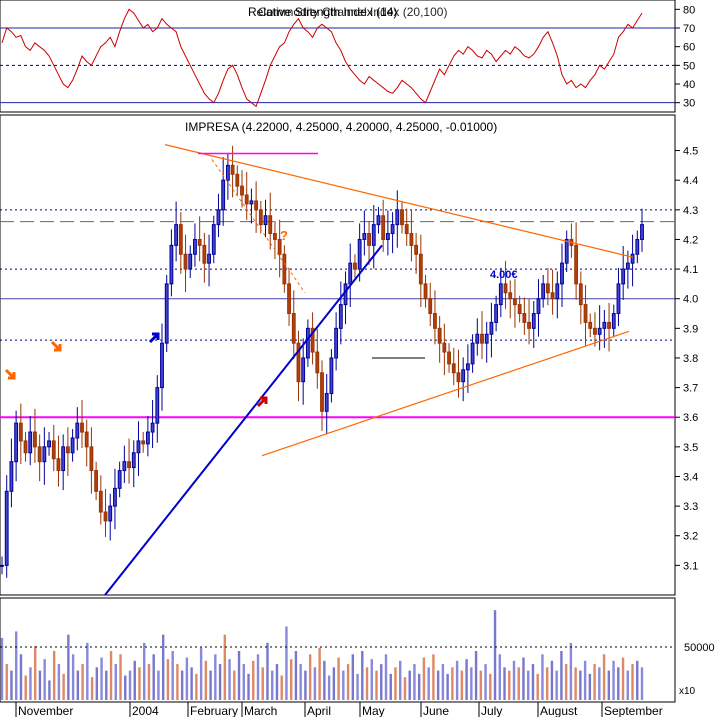 The width and height of the screenshot is (724, 722). What do you see at coordinates (284, 235) in the screenshot?
I see `annotation-question: ?` at bounding box center [284, 235].